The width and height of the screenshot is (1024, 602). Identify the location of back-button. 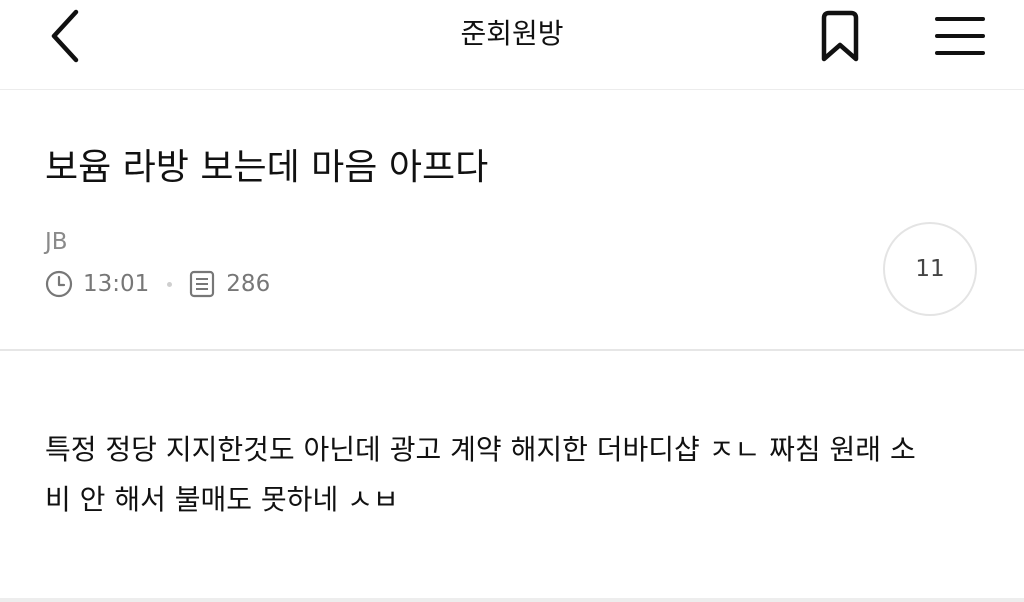
(64, 36).